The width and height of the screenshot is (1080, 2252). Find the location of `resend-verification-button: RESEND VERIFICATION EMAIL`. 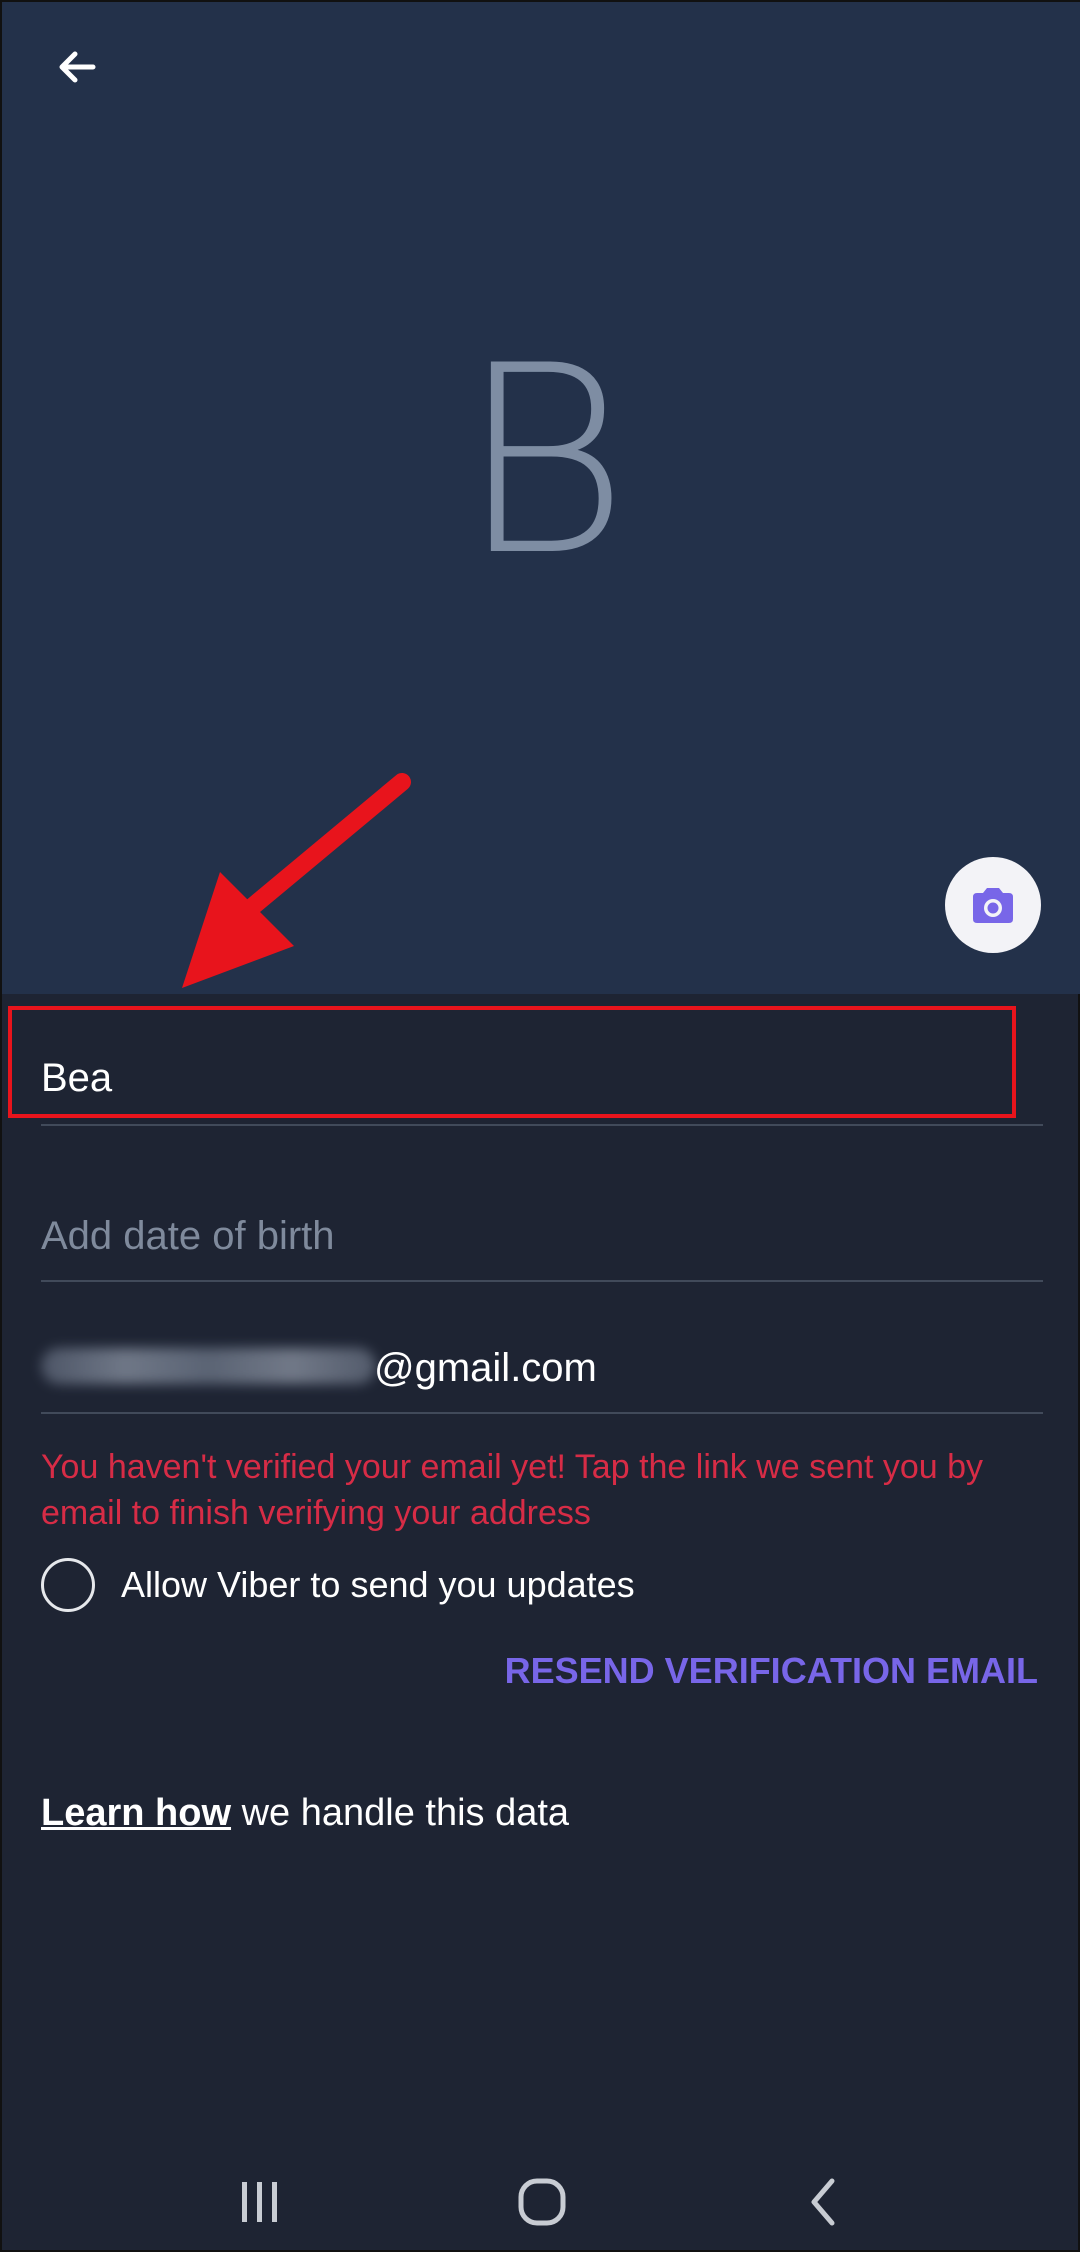

resend-verification-button: RESEND VERIFICATION EMAIL is located at coordinates (771, 1671).